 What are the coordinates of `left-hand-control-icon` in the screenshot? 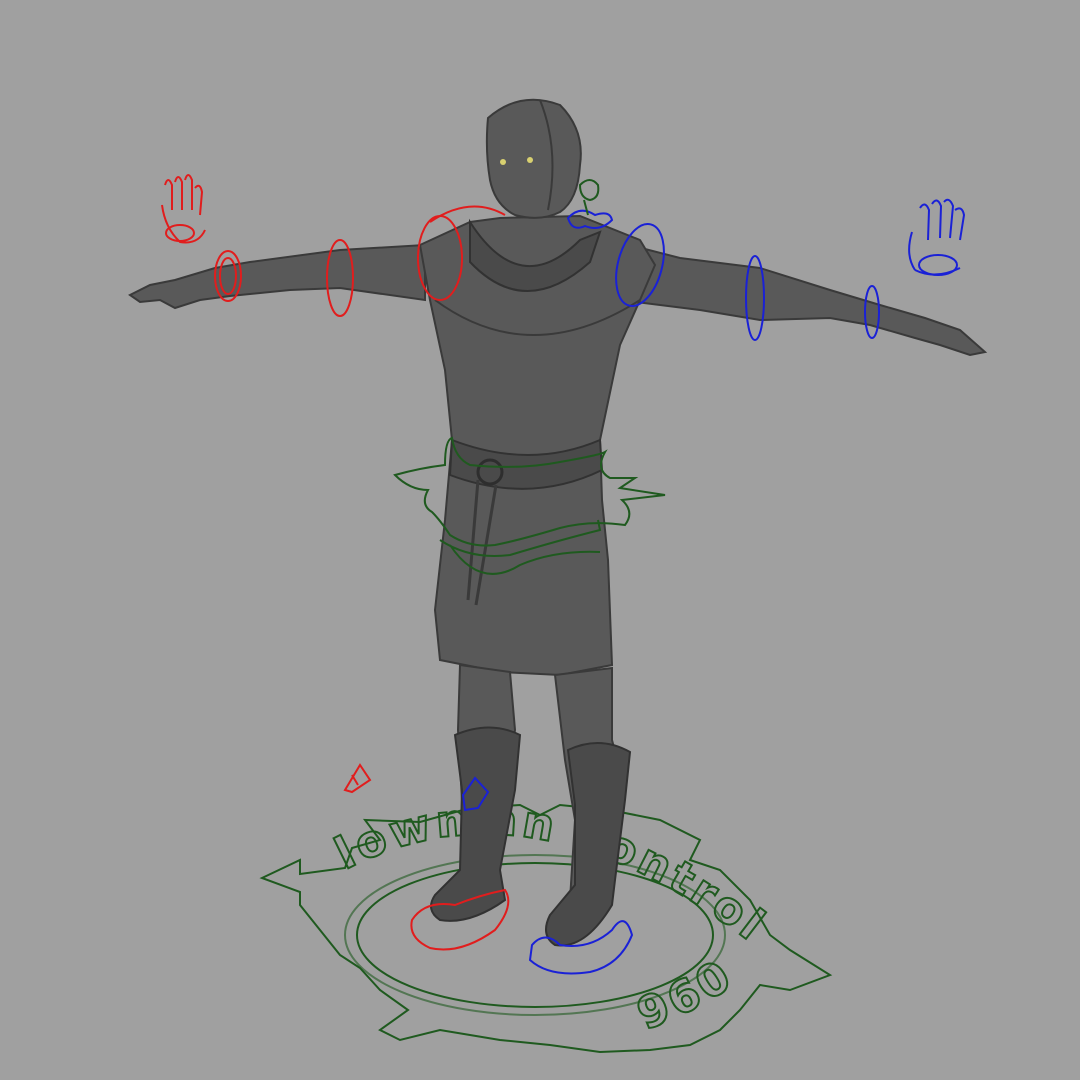 It's located at (183, 209).